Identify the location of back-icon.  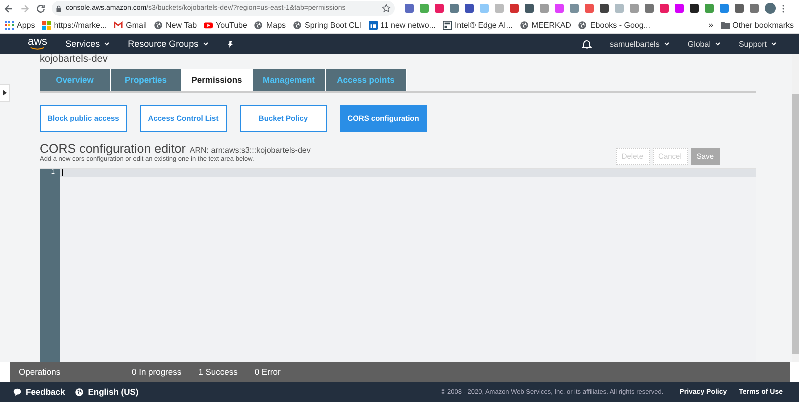
(9, 9).